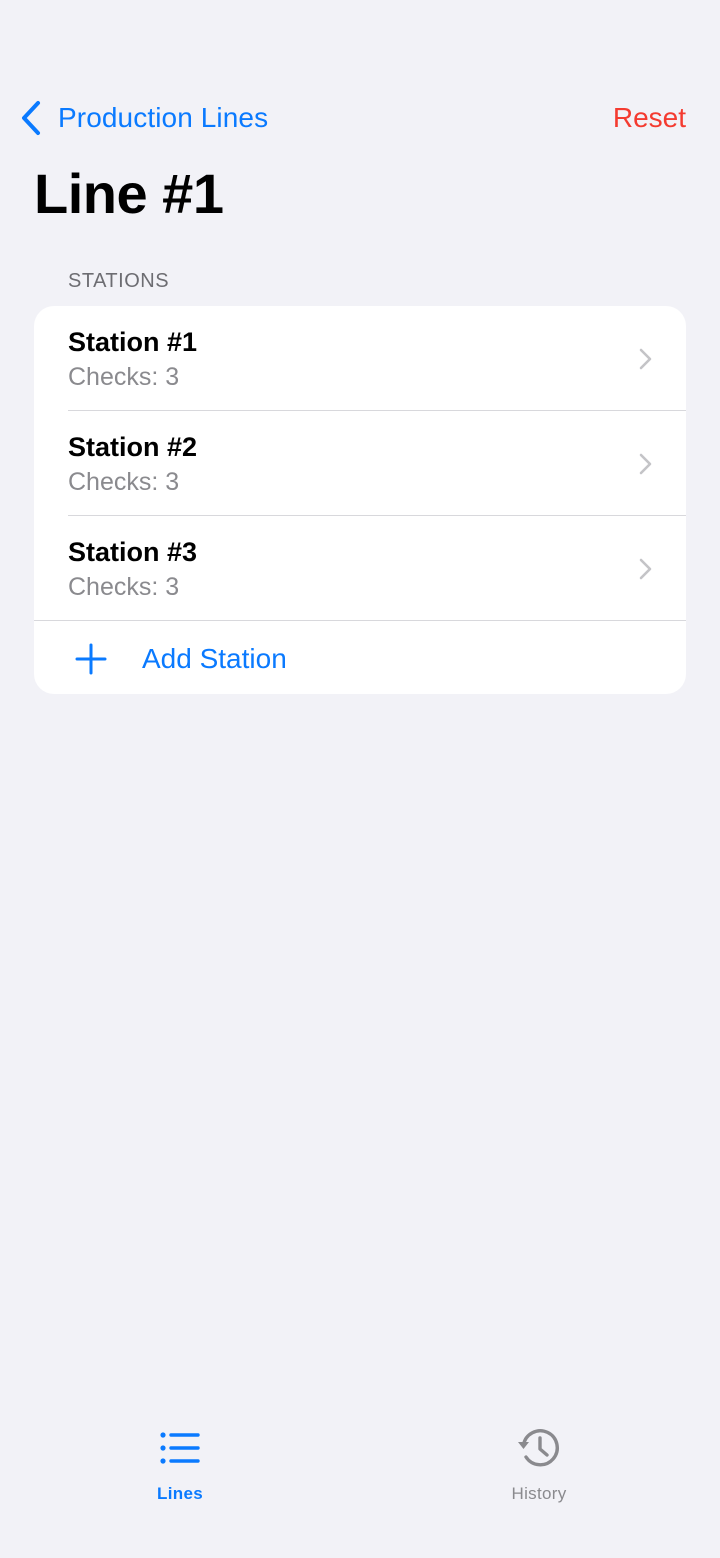 This screenshot has width=720, height=1558. Describe the element at coordinates (539, 1493) in the screenshot. I see `tab-history-label: History` at that location.